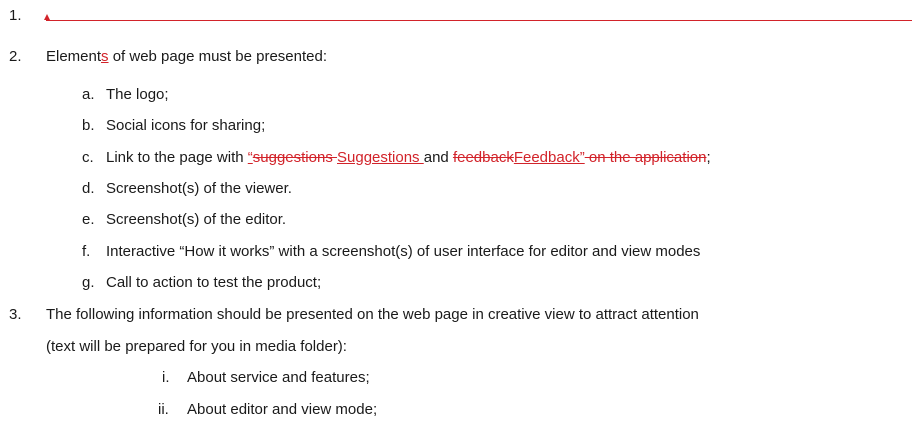 The image size is (912, 439). What do you see at coordinates (15, 15) in the screenshot?
I see `list-number-1: 1.` at bounding box center [15, 15].